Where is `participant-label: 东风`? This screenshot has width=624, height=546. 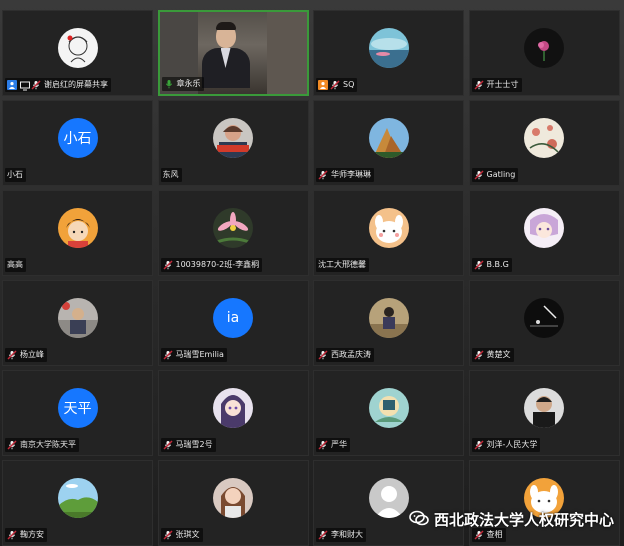
participant-label: 东风 is located at coordinates (171, 175).